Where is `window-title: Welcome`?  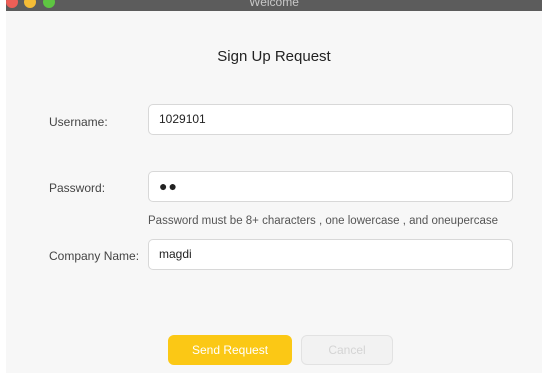
window-title: Welcome is located at coordinates (274, 4).